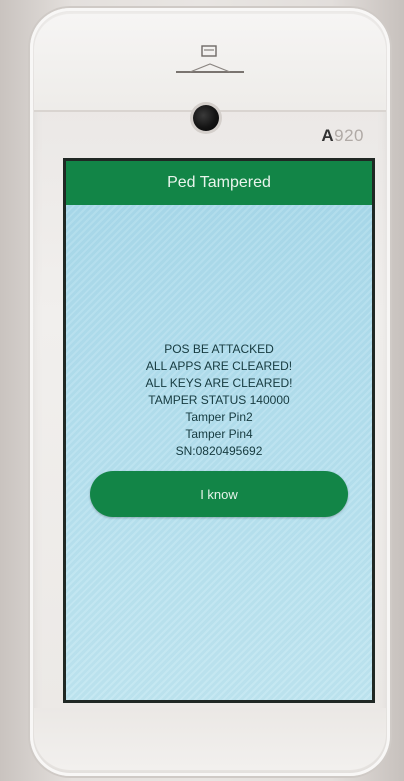 The width and height of the screenshot is (404, 781). What do you see at coordinates (219, 366) in the screenshot?
I see `message-line: ALL APPS ARE CLEARED!` at bounding box center [219, 366].